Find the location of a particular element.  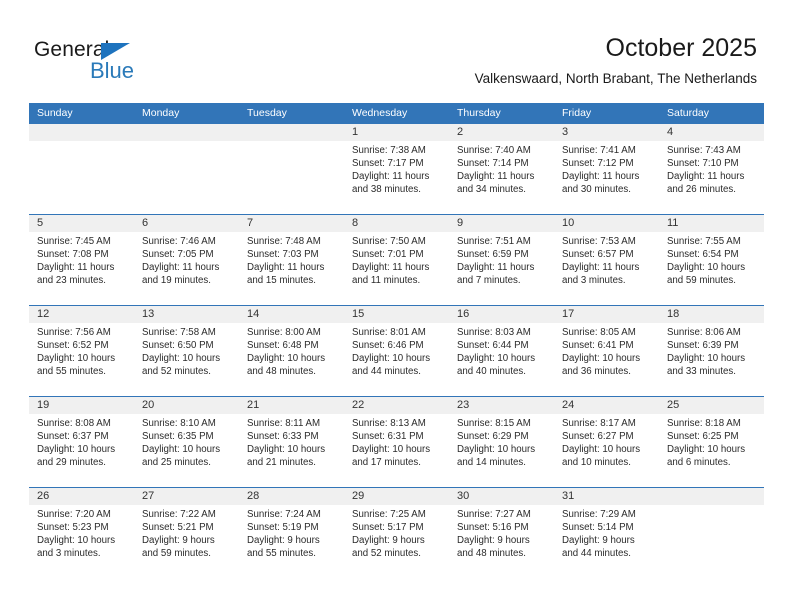

sunrise-text: Sunrise: 7:51 AM is located at coordinates (494, 241).